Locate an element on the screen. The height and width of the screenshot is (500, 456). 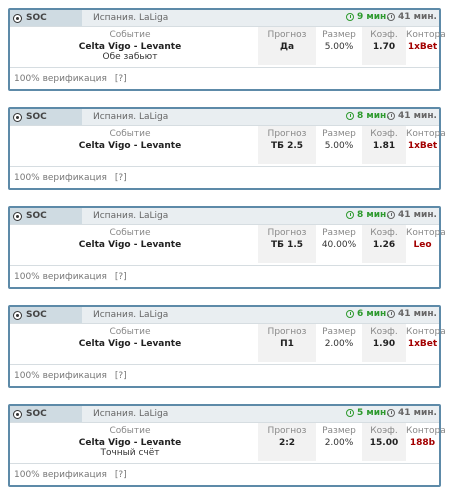
event-cell: Событие Celta Vigo - Levante Точный счёт is located at coordinates (130, 442).